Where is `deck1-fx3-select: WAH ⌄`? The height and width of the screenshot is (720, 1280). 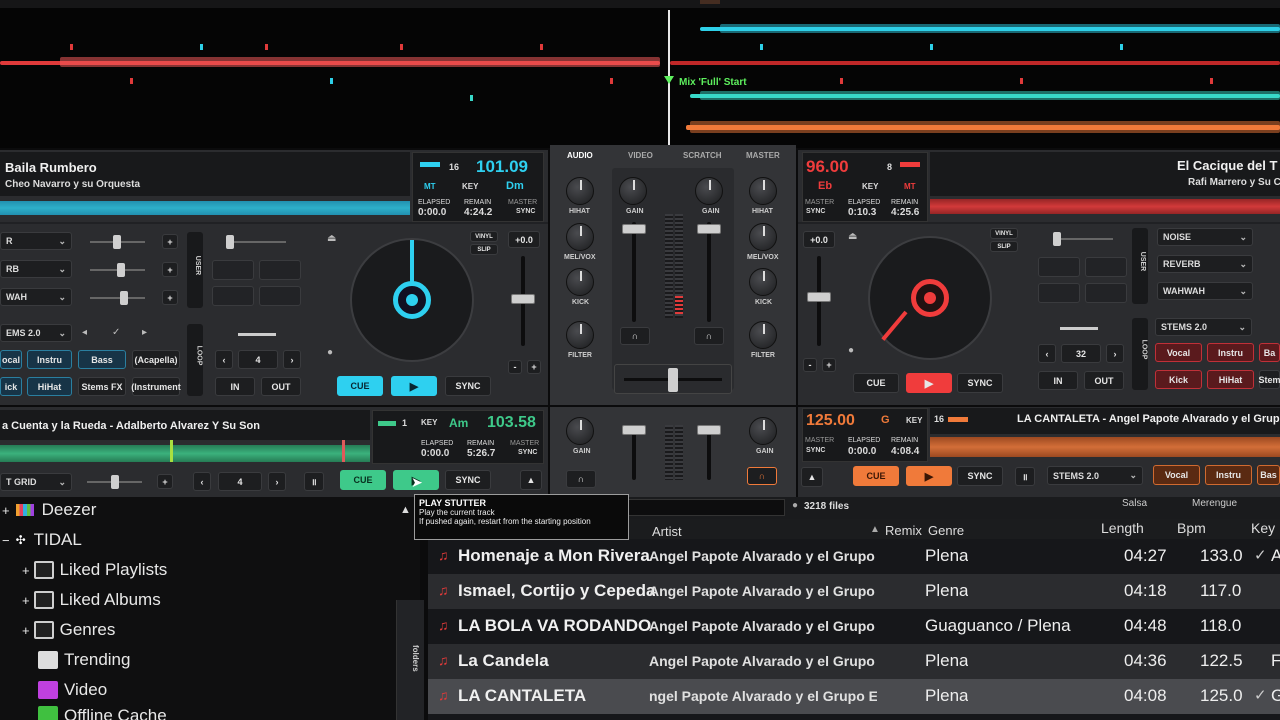
deck1-fx3-select: WAH ⌄ is located at coordinates (36, 297).